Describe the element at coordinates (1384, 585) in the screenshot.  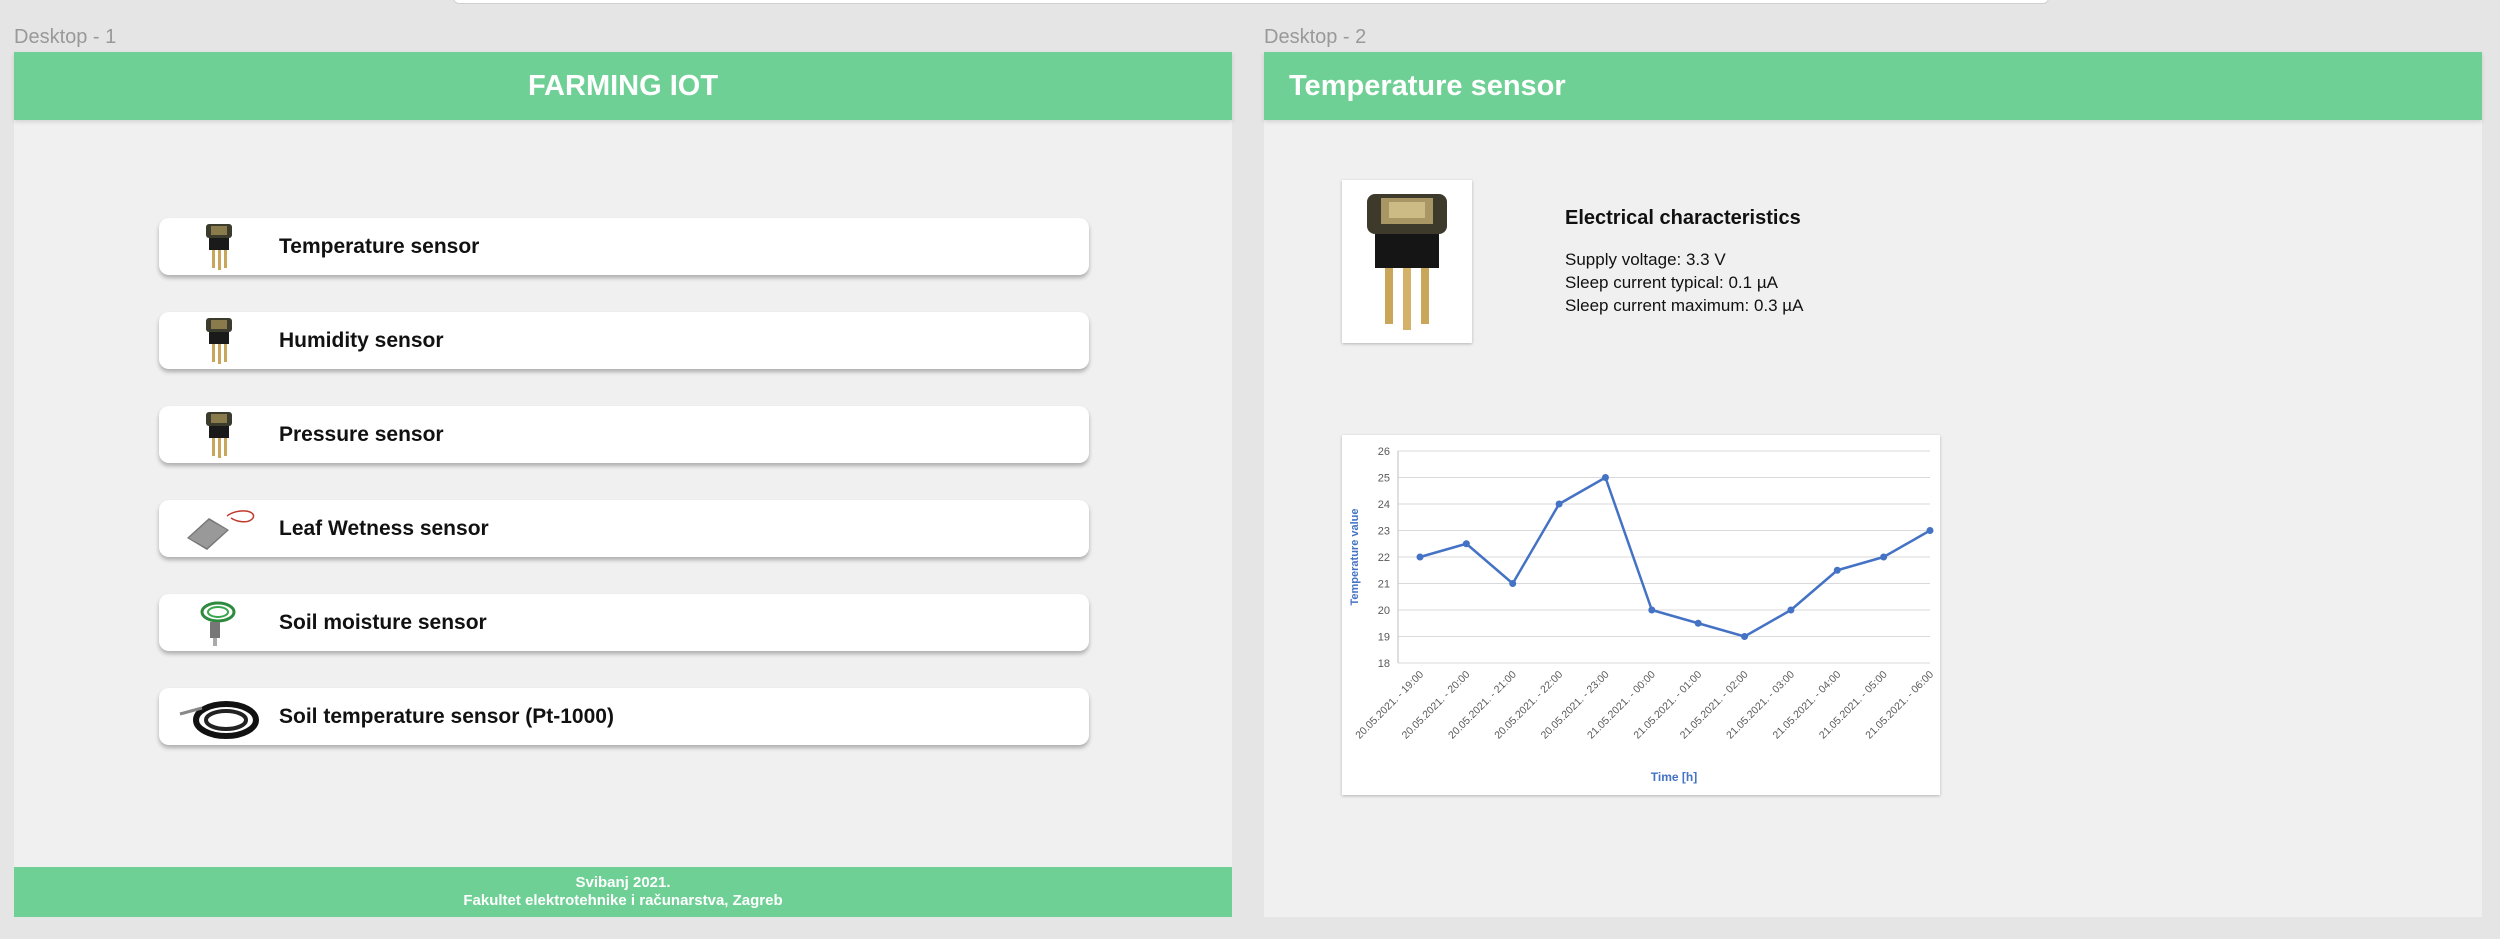
I see `y-tick-label: 21` at that location.